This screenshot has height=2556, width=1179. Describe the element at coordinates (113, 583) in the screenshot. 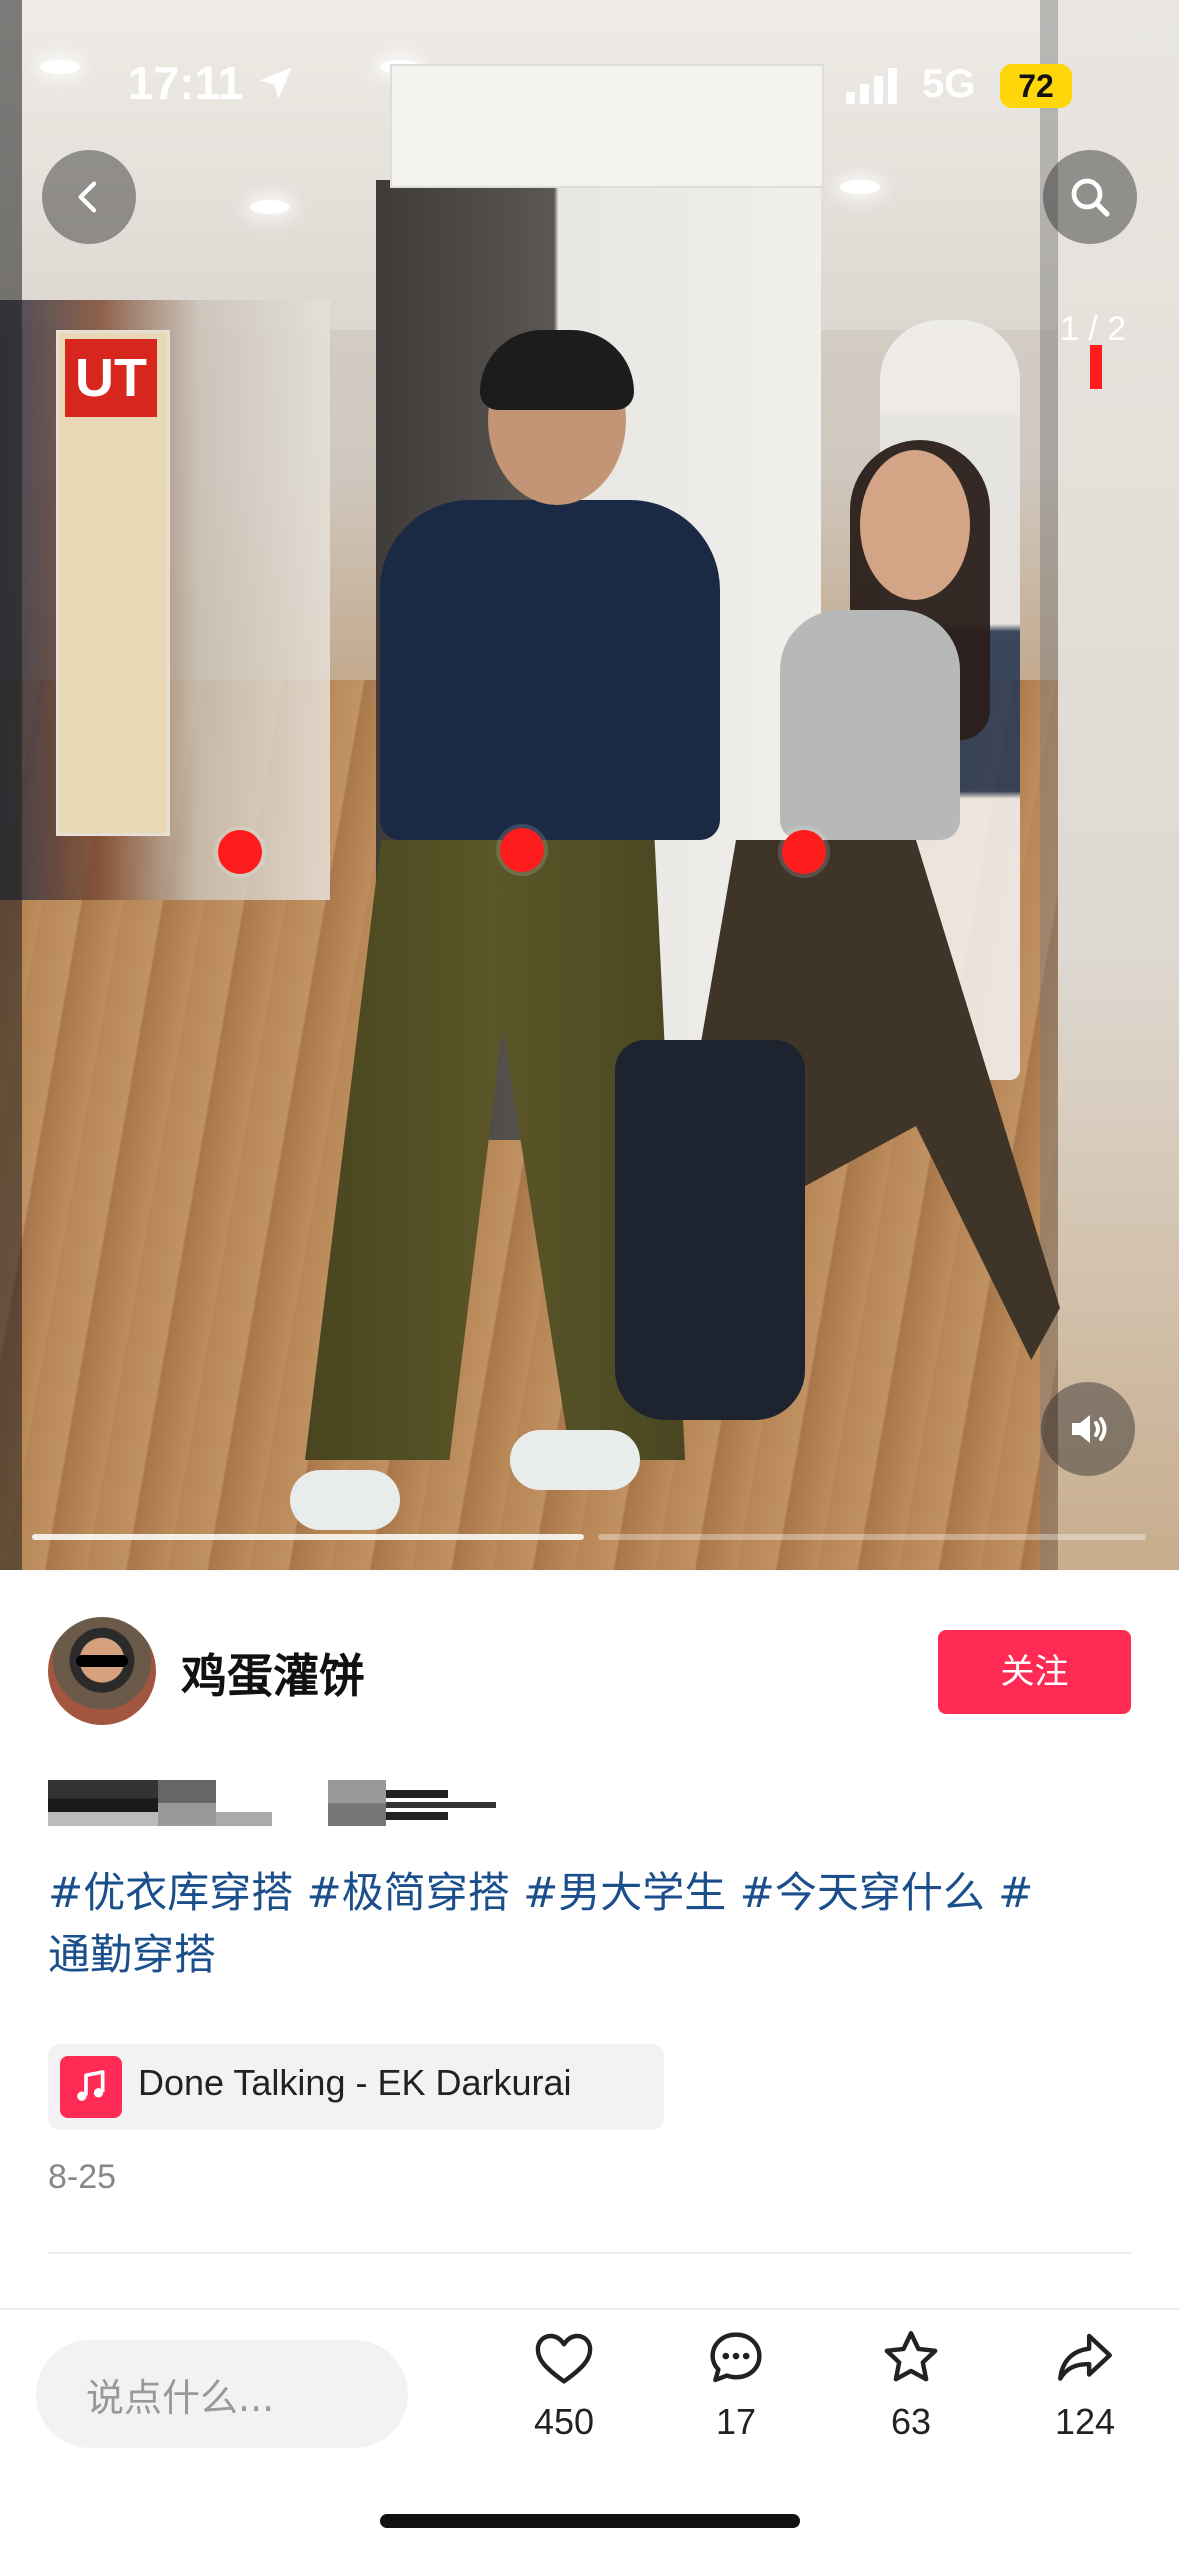

I see `ut-sign: UT` at that location.